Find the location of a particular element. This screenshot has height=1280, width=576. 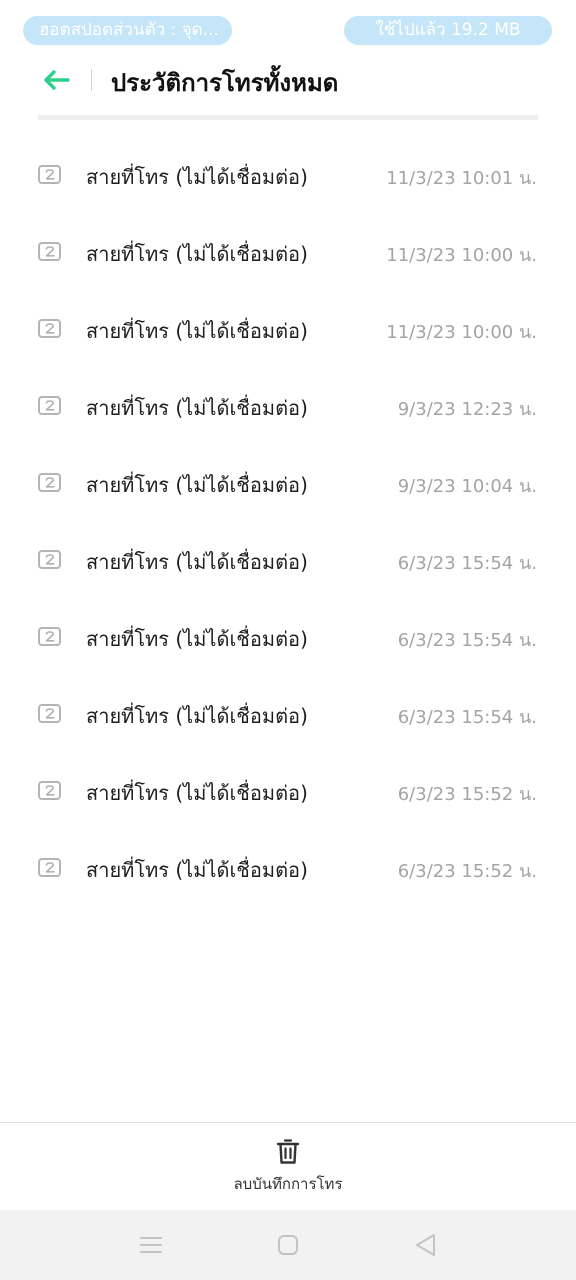

call-timestamp: 11/3/23 10:01 น. is located at coordinates (461, 178).